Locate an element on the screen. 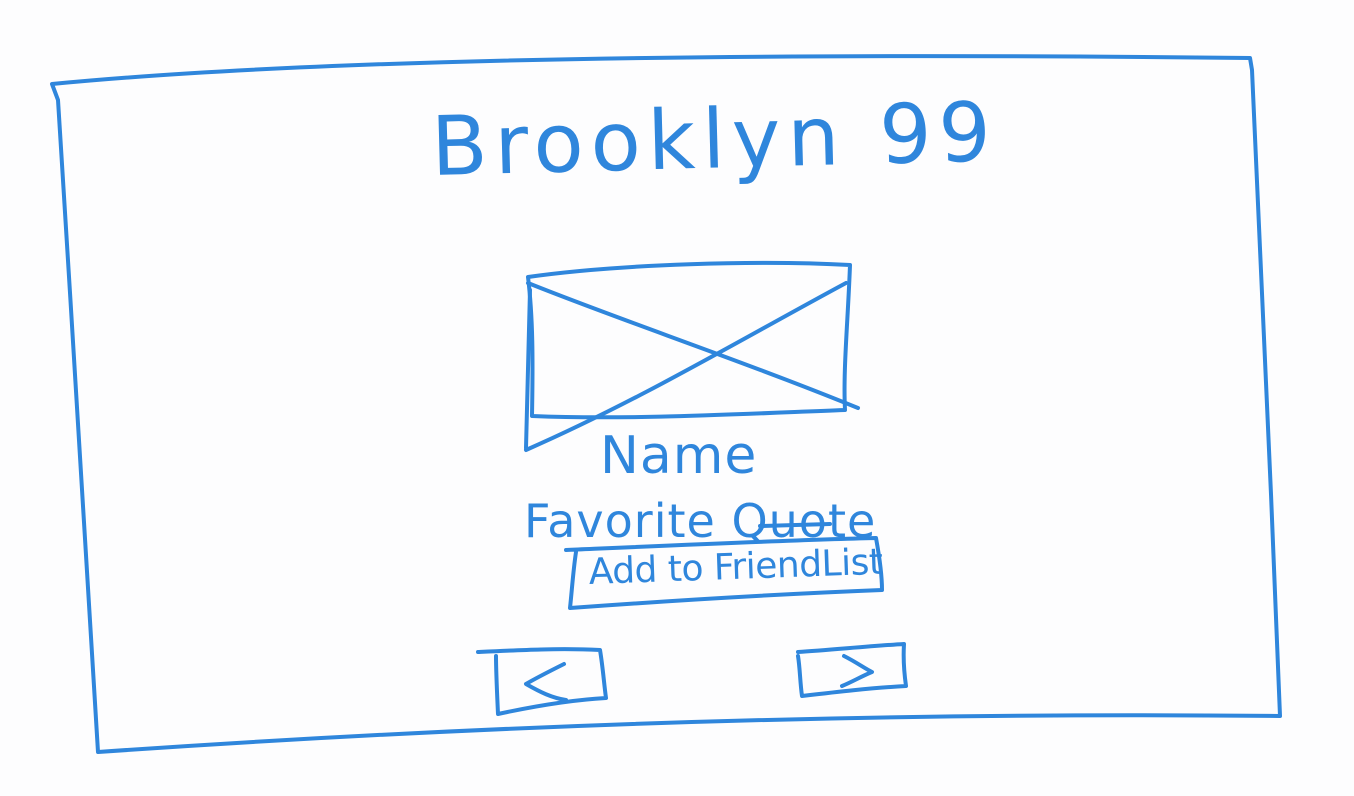  profile-favorite-quote: Favorite Quote is located at coordinates (700, 521).